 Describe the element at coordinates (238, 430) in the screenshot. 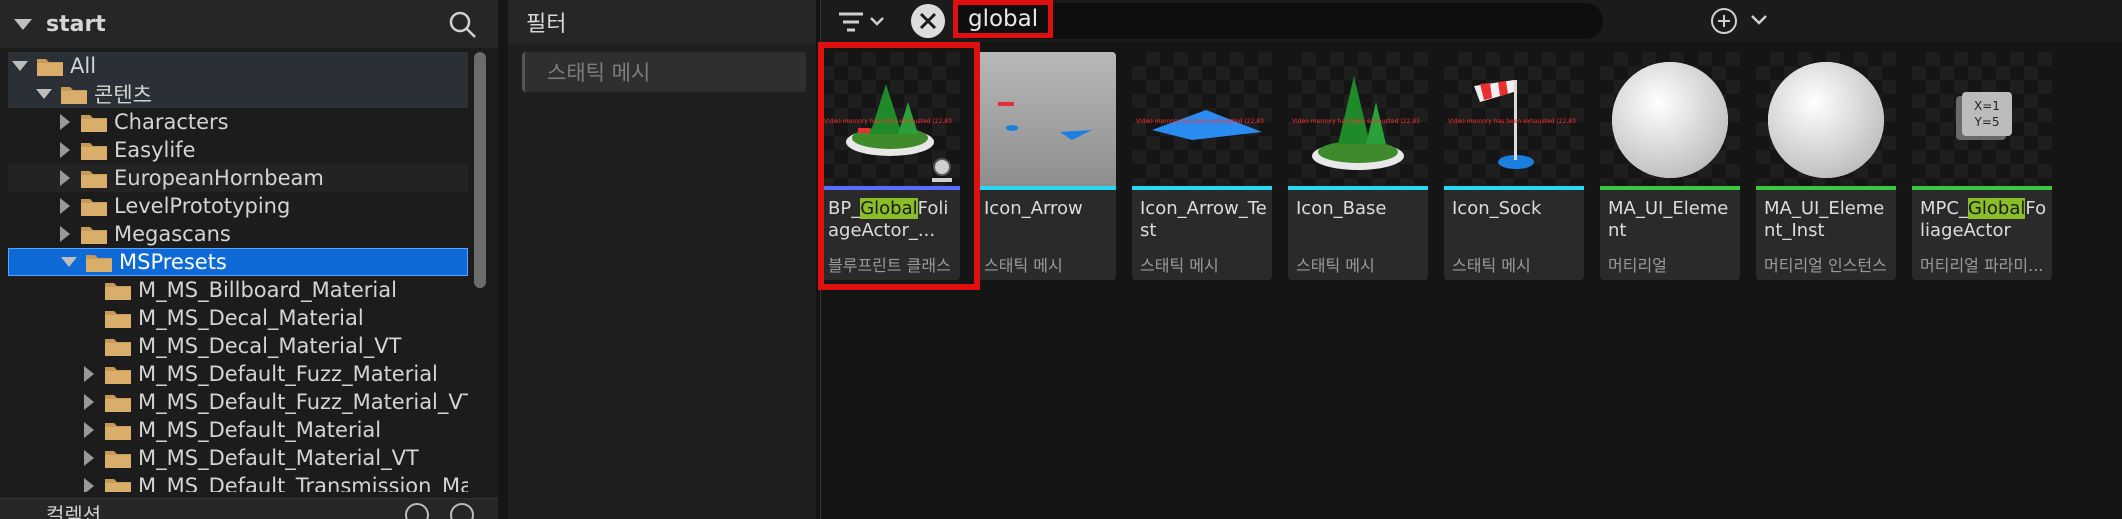

I see `tree-item: M_MS_Default_Material` at that location.